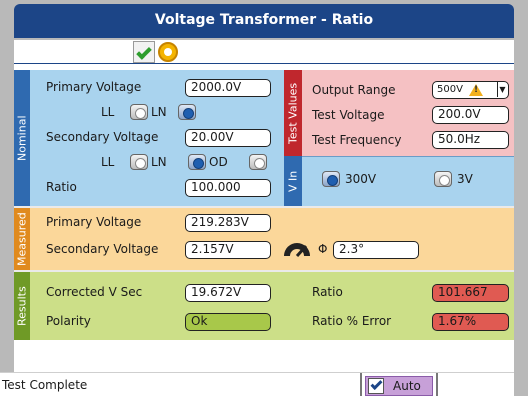 The height and width of the screenshot is (396, 528). I want to click on primary-ll-label: LL, so click(108, 112).